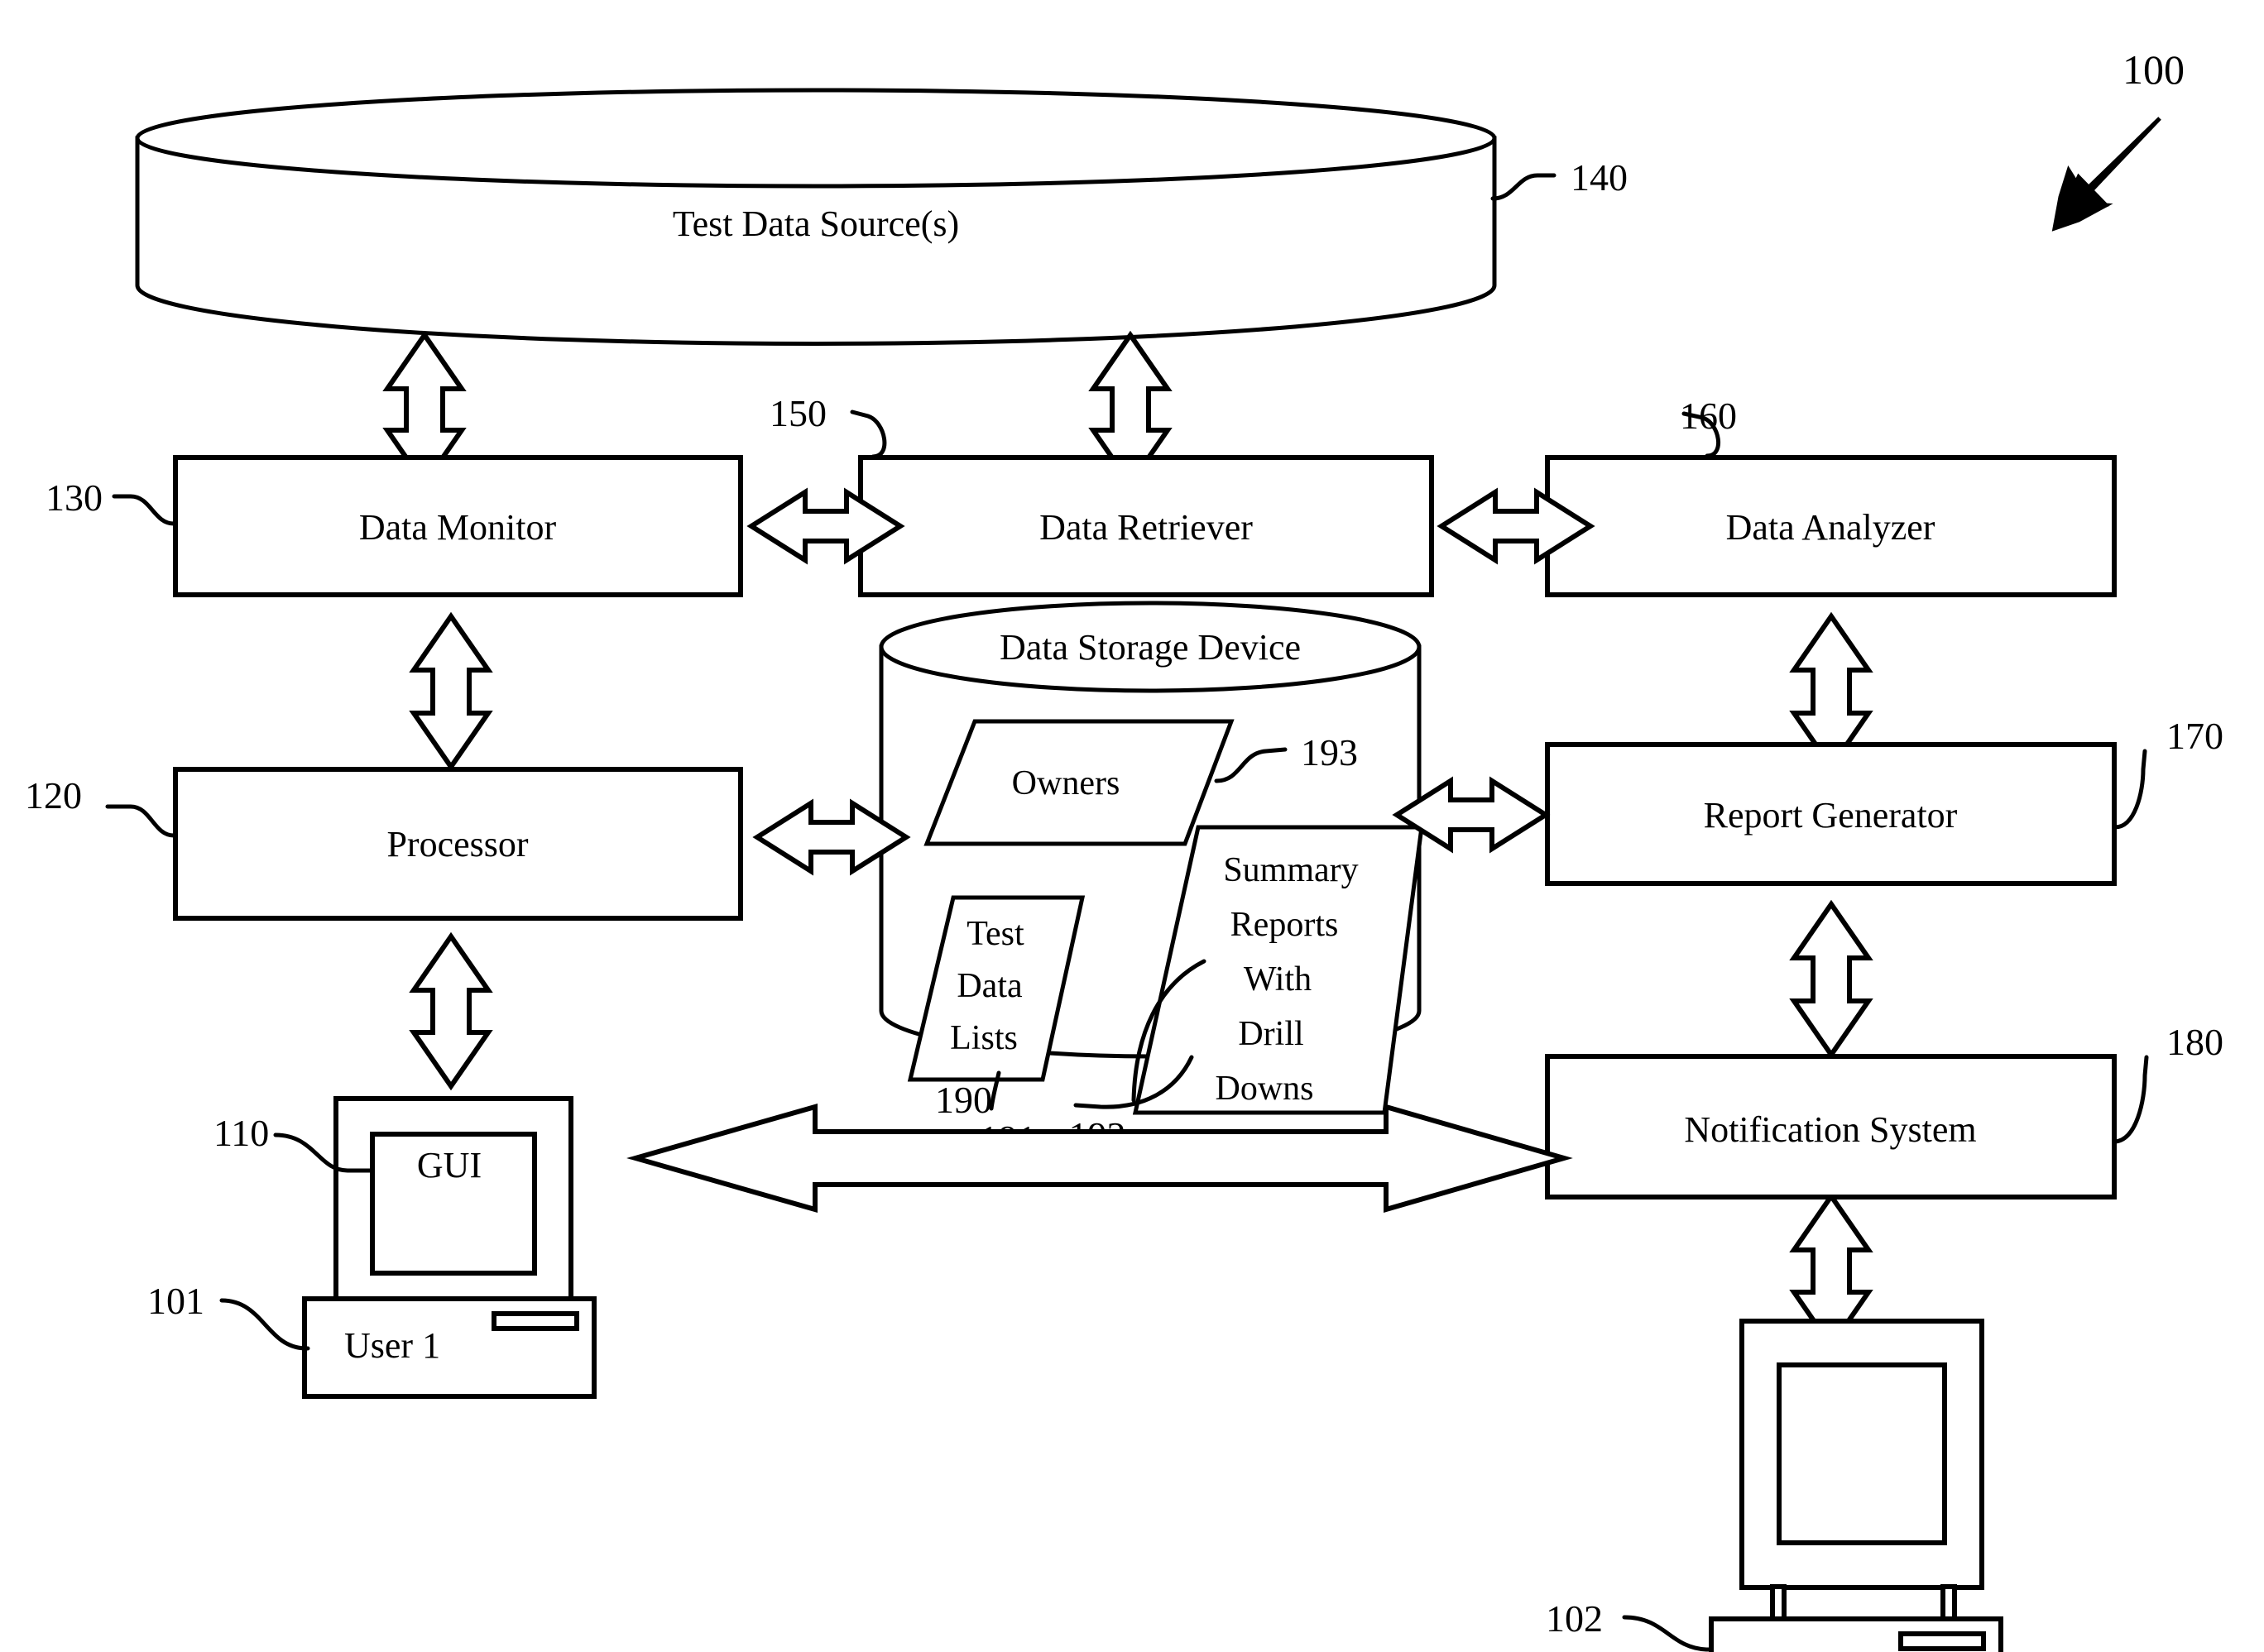 The image size is (2264, 1652). What do you see at coordinates (392, 1345) in the screenshot?
I see `user1-label: User 1` at bounding box center [392, 1345].